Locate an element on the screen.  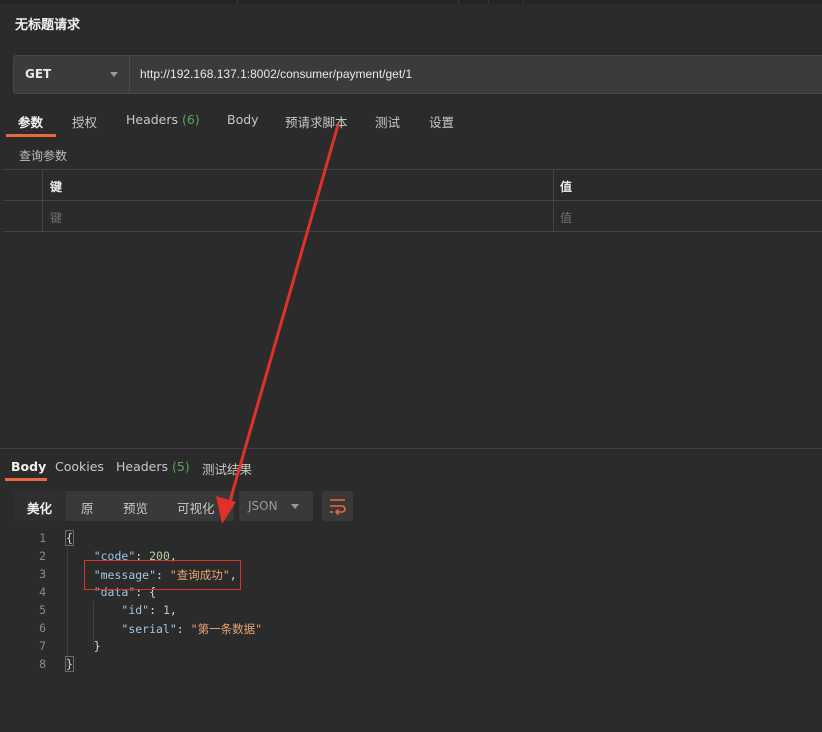
code-text: { is located at coordinates (69, 538).